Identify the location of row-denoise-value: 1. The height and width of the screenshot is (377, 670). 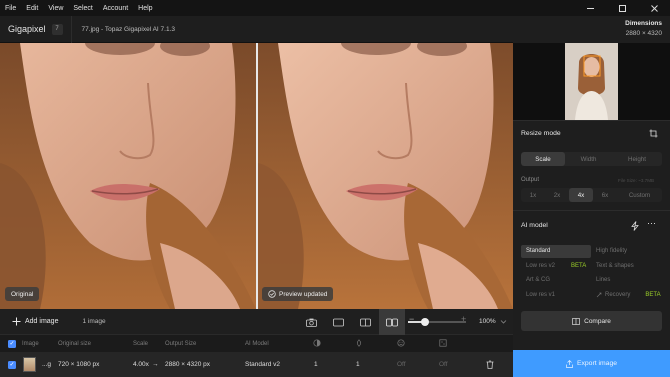
(316, 364).